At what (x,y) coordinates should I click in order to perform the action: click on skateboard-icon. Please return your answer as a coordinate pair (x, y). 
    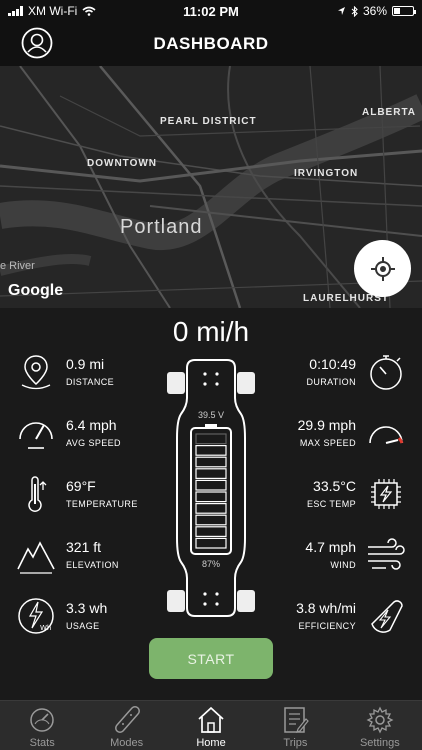
    Looking at the image, I should click on (127, 719).